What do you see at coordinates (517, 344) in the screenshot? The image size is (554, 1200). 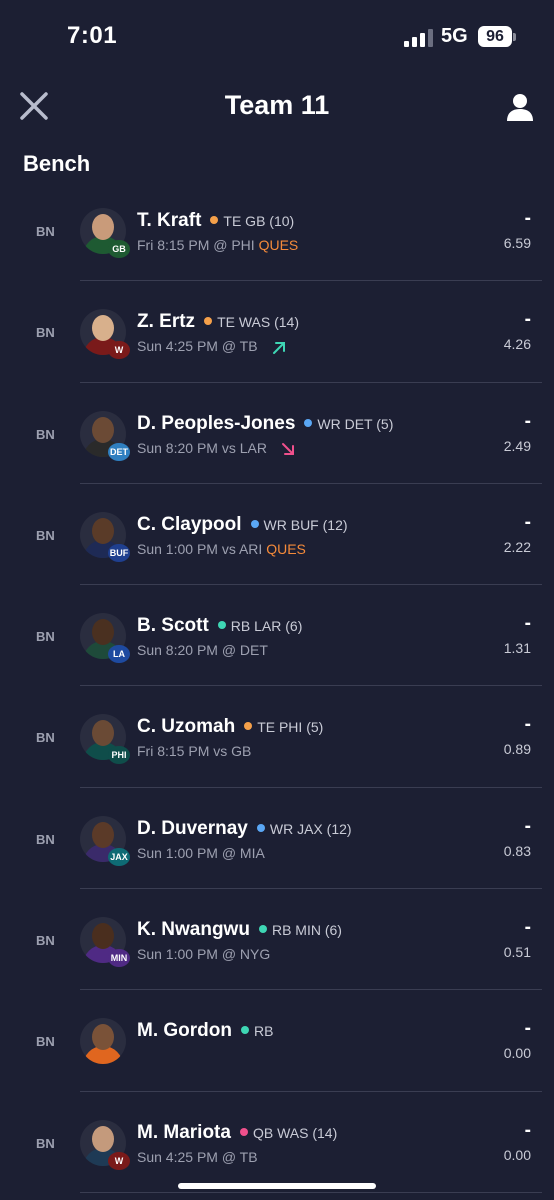 I see `points: 4.26` at bounding box center [517, 344].